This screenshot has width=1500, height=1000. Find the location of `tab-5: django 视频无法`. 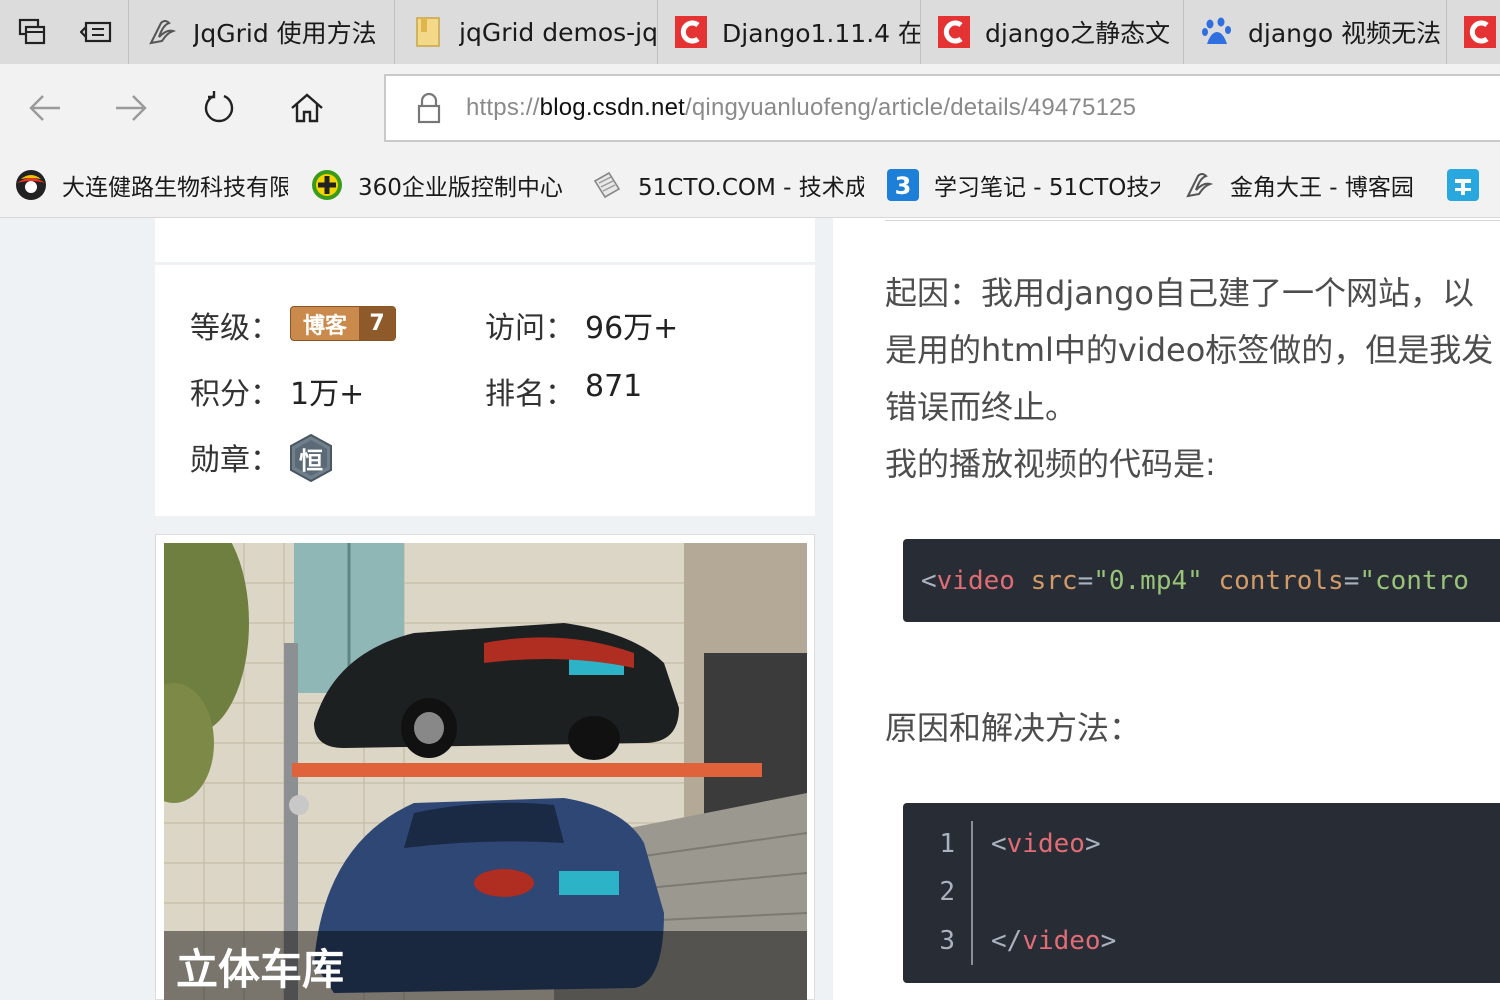

tab-5: django 视频无法 is located at coordinates (1314, 32).